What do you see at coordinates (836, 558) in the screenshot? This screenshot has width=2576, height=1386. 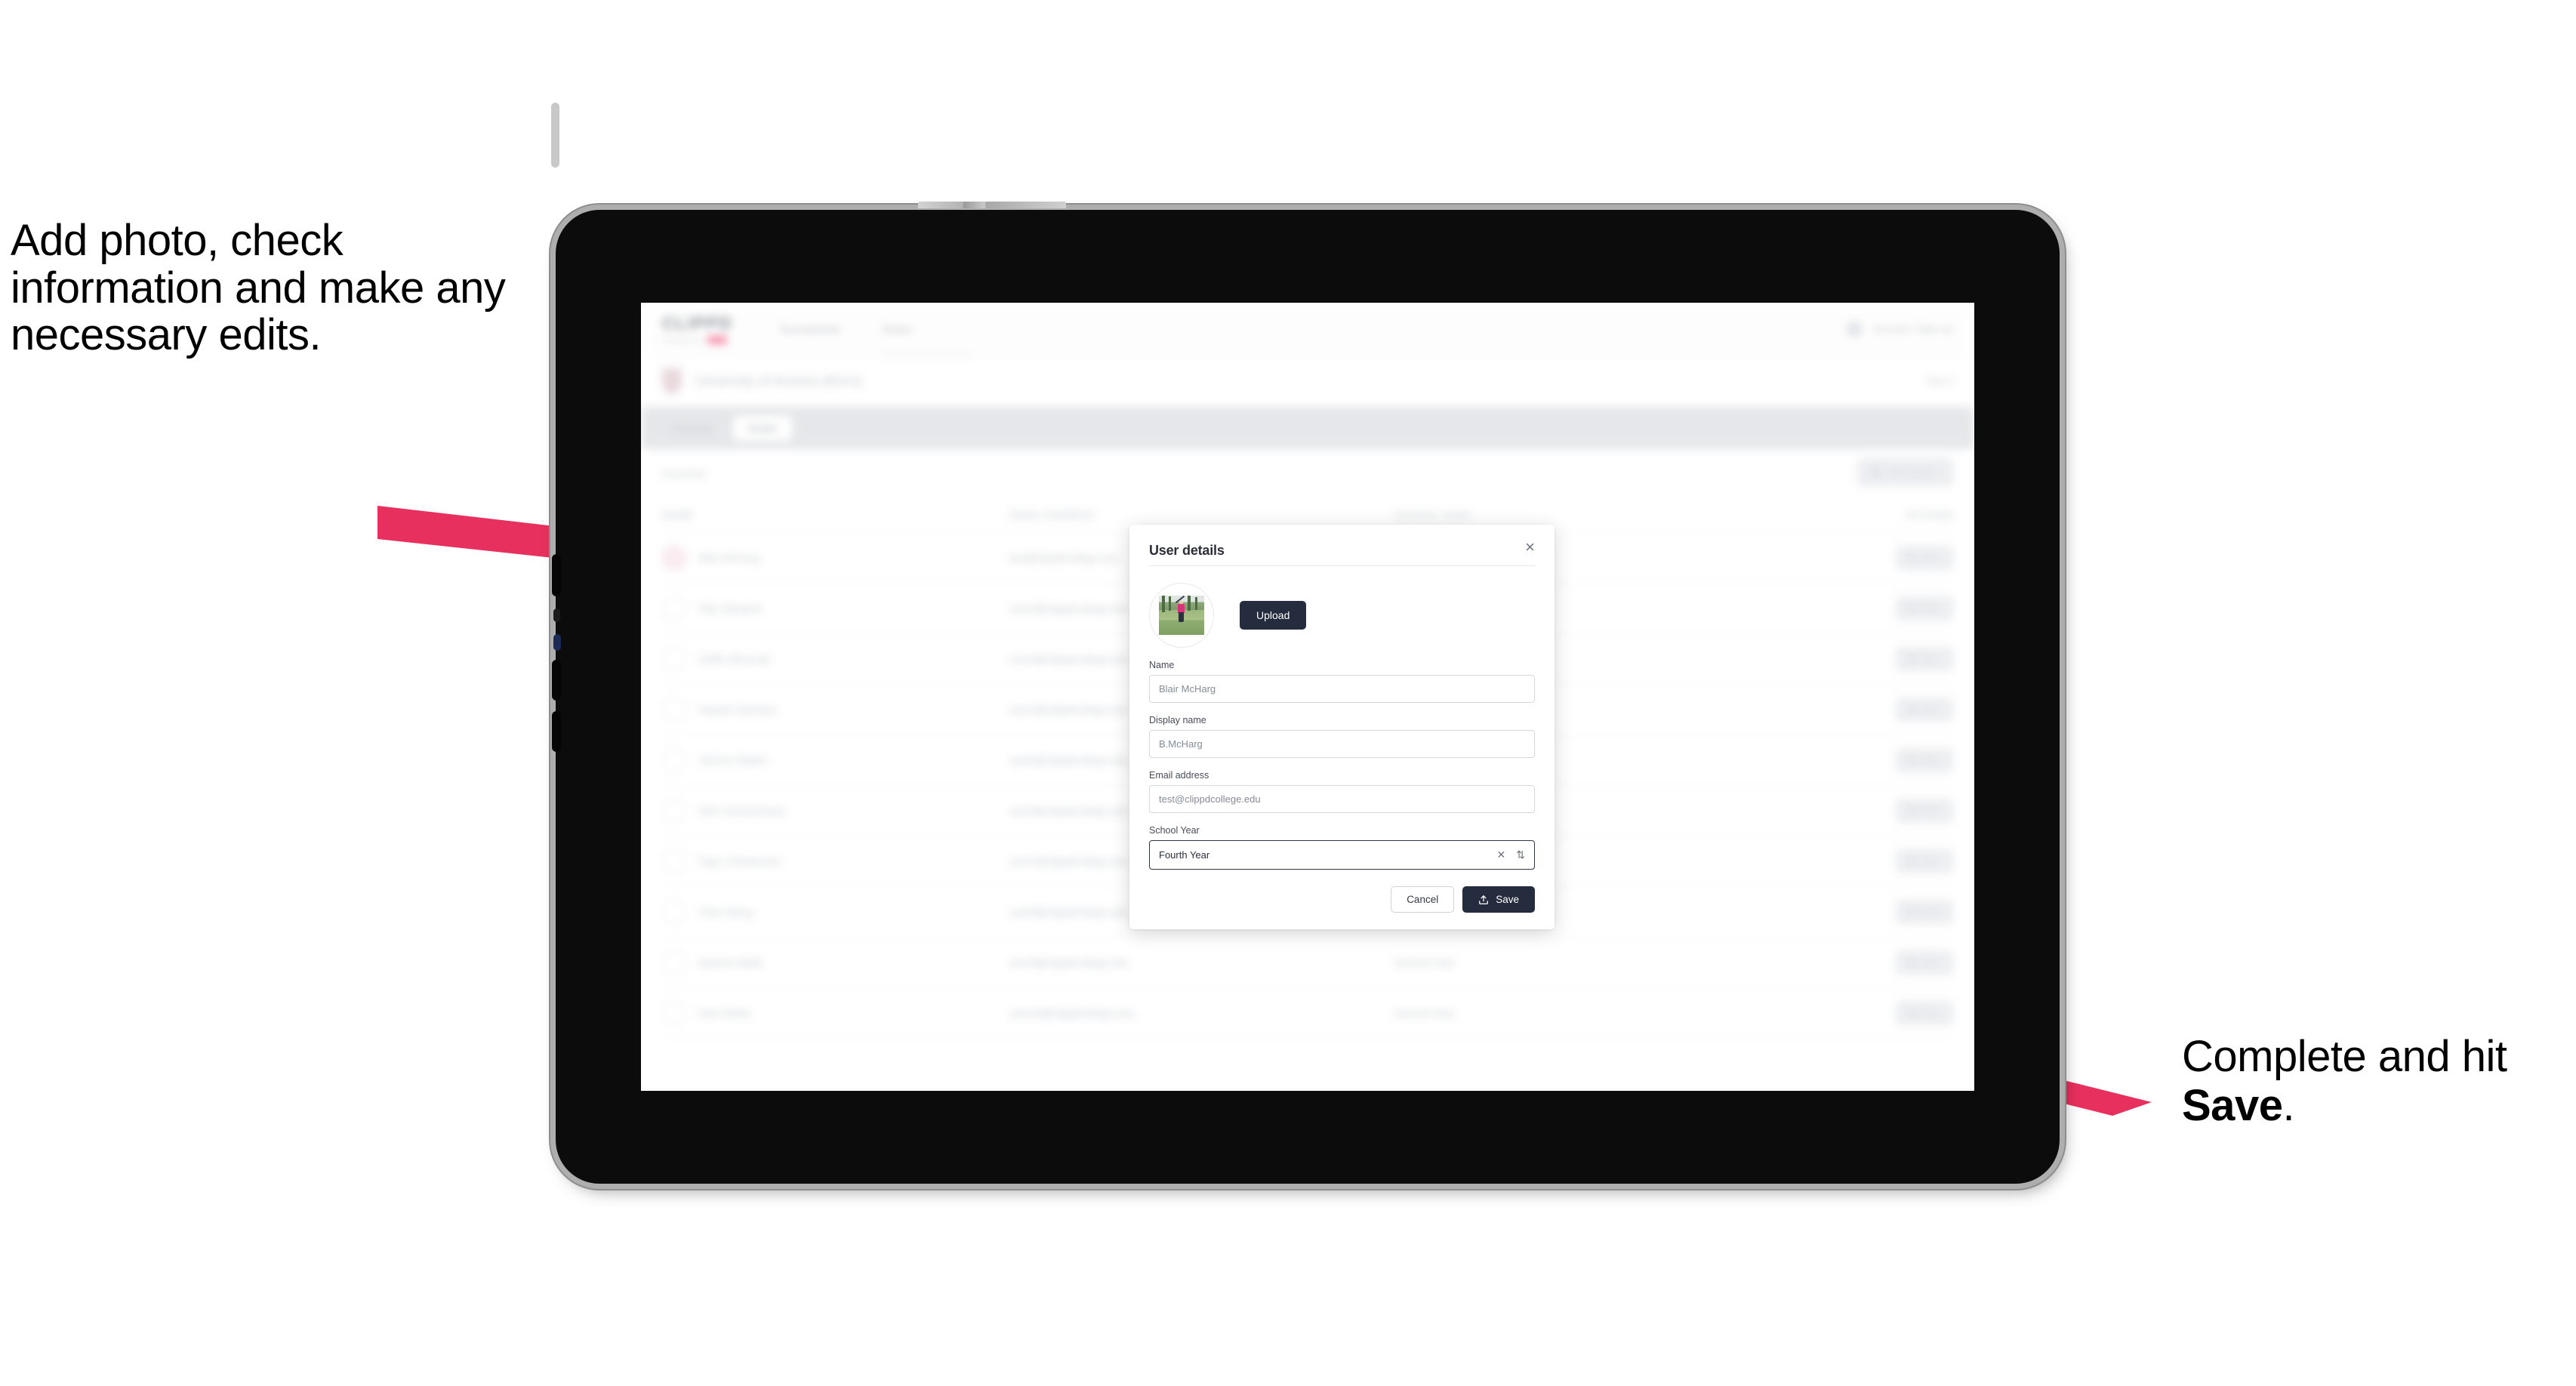 I see `row-name-cell: Blair McHarg` at bounding box center [836, 558].